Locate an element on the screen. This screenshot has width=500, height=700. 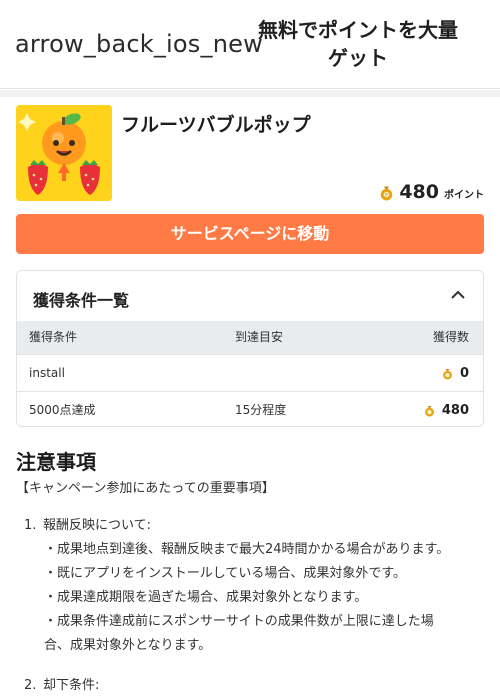
svg-text: P is located at coordinates (387, 195).